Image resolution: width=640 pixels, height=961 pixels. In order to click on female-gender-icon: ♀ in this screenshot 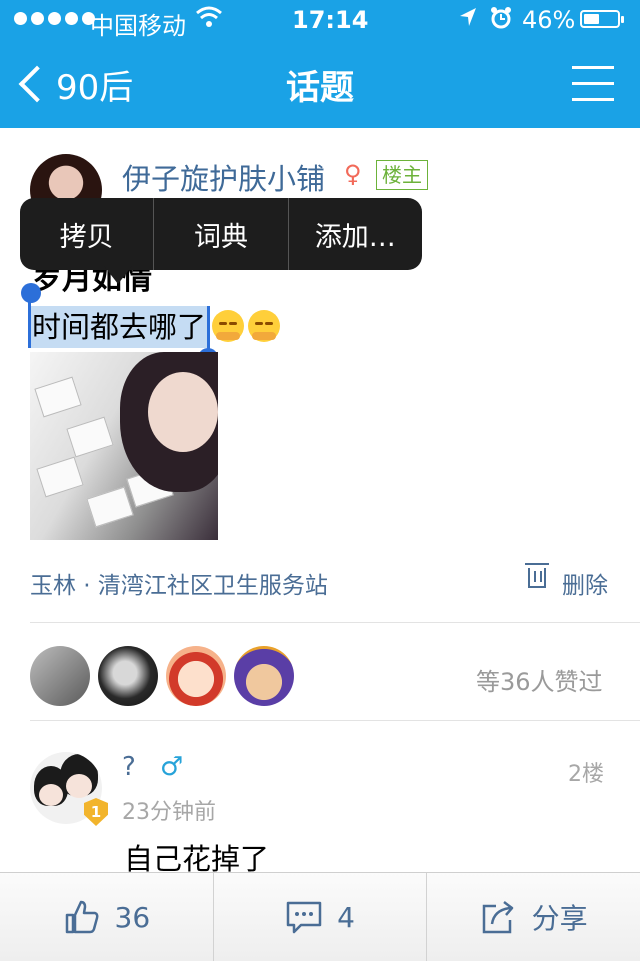, I will do `click(353, 174)`.